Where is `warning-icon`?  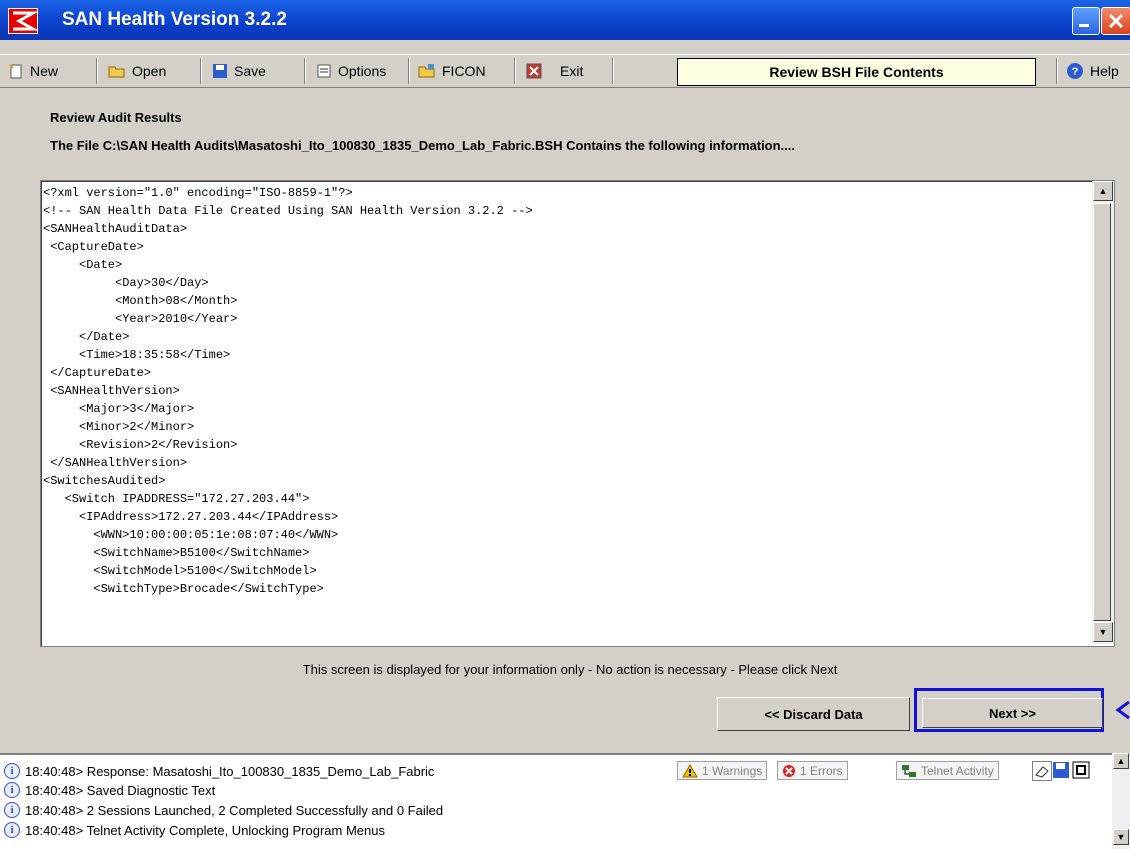 warning-icon is located at coordinates (690, 770).